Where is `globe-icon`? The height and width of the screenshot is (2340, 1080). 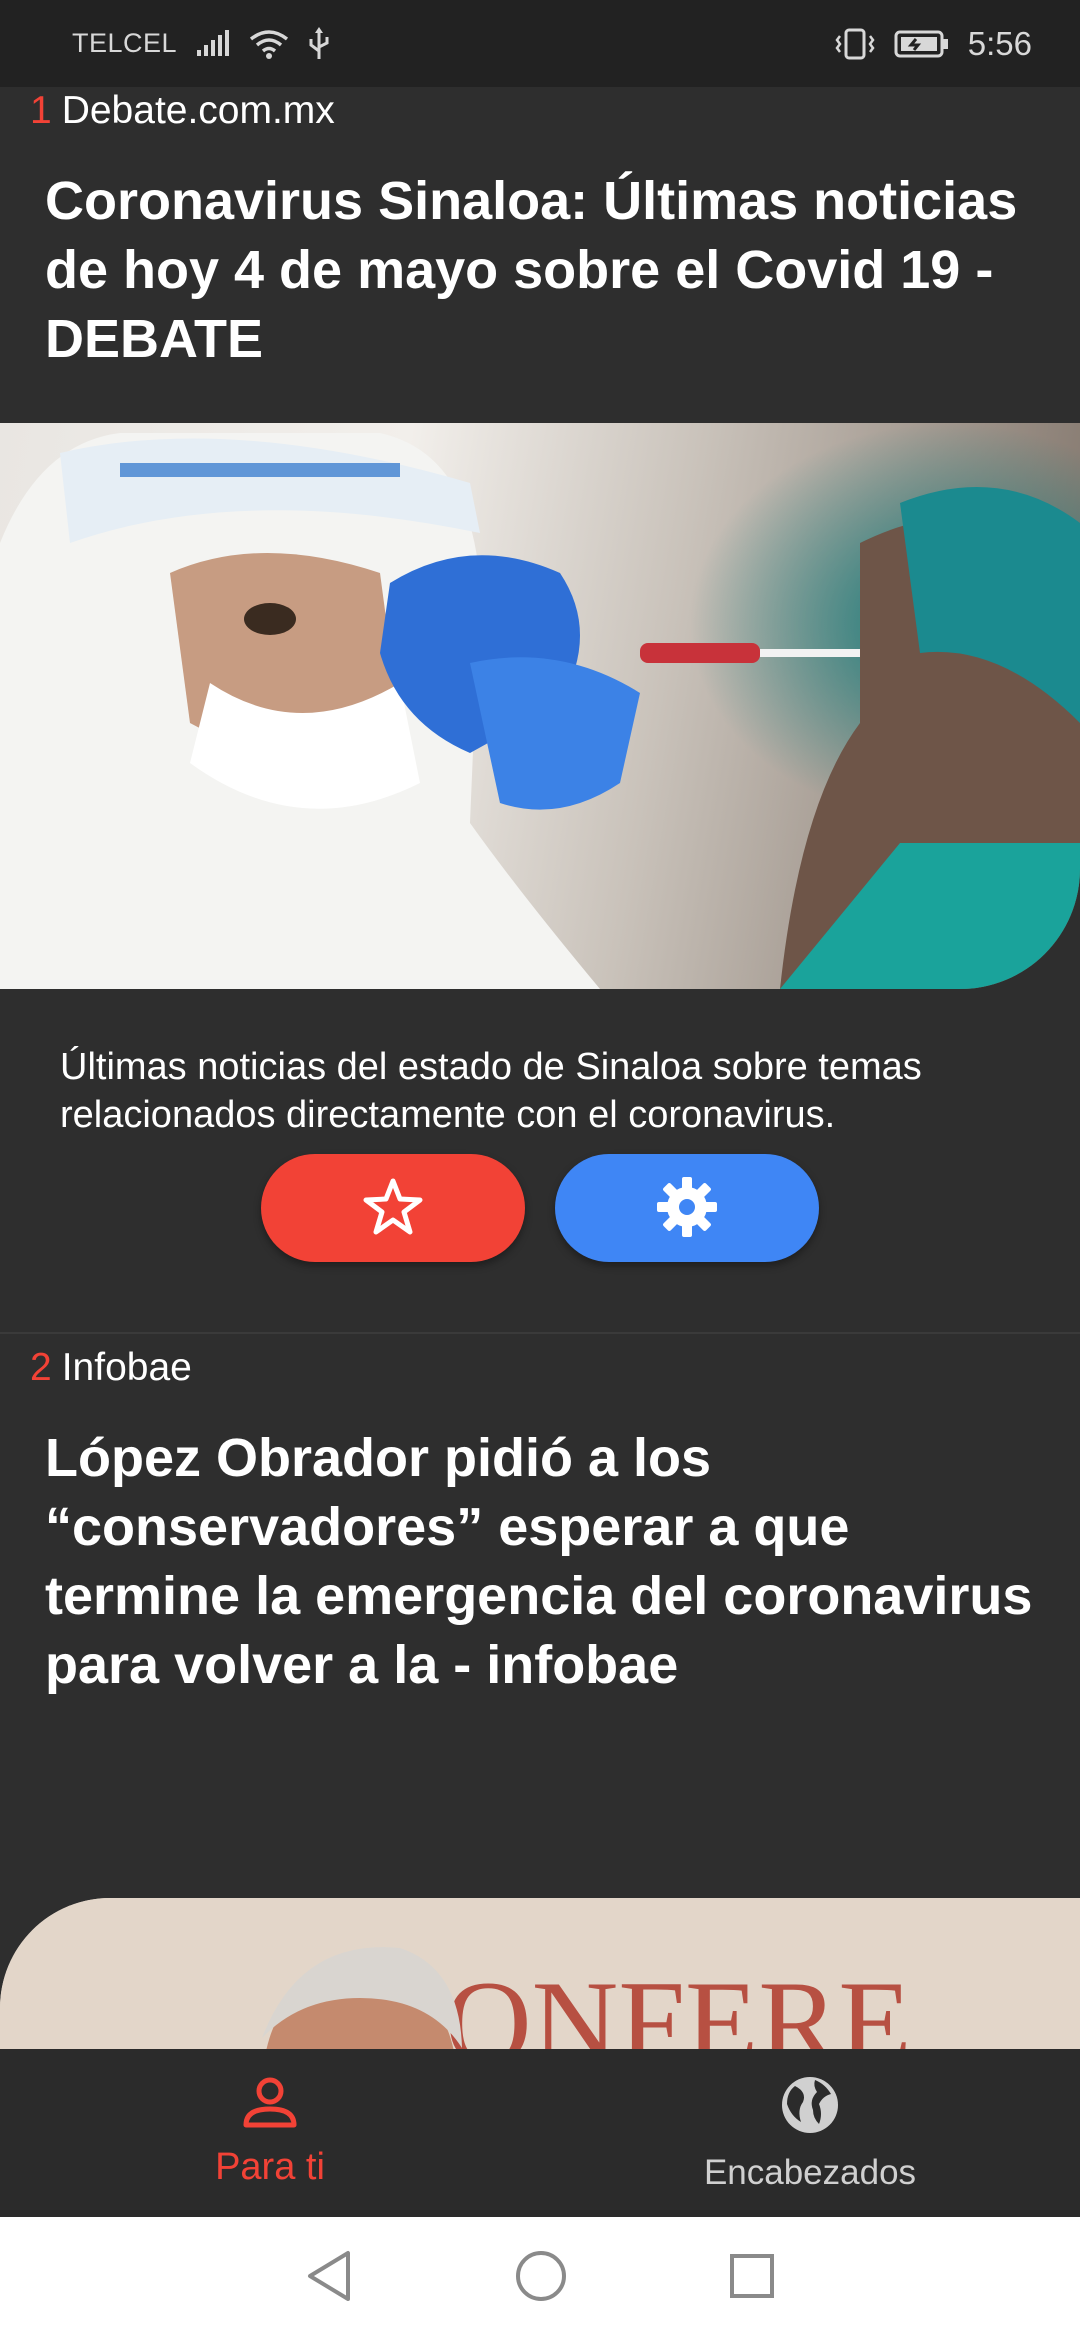
globe-icon is located at coordinates (810, 2107).